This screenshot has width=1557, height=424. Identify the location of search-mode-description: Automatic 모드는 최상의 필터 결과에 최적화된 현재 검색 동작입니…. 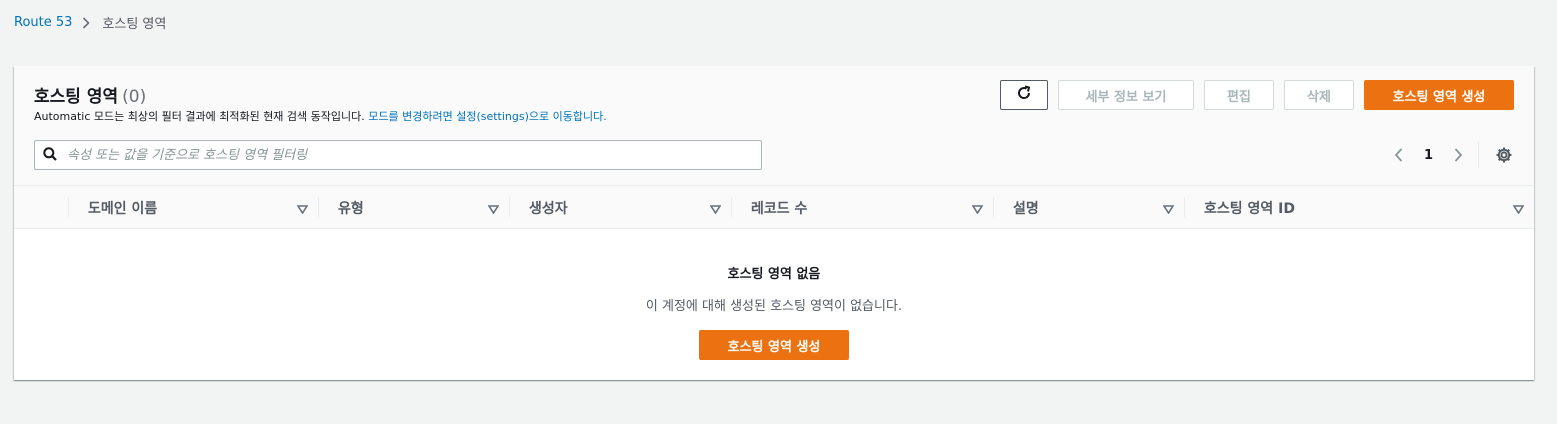
(320, 116).